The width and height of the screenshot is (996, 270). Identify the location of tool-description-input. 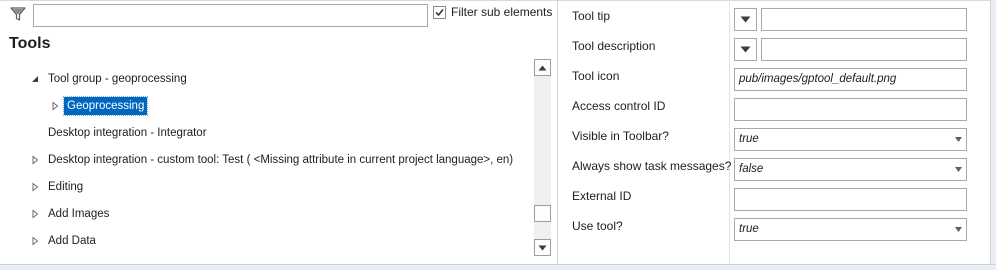
(864, 49).